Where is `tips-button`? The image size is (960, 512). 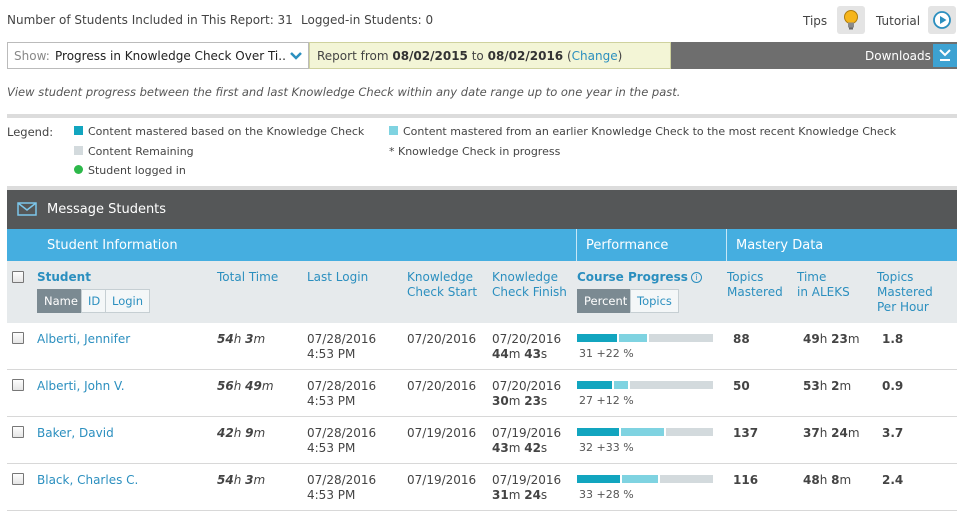
tips-button is located at coordinates (851, 20).